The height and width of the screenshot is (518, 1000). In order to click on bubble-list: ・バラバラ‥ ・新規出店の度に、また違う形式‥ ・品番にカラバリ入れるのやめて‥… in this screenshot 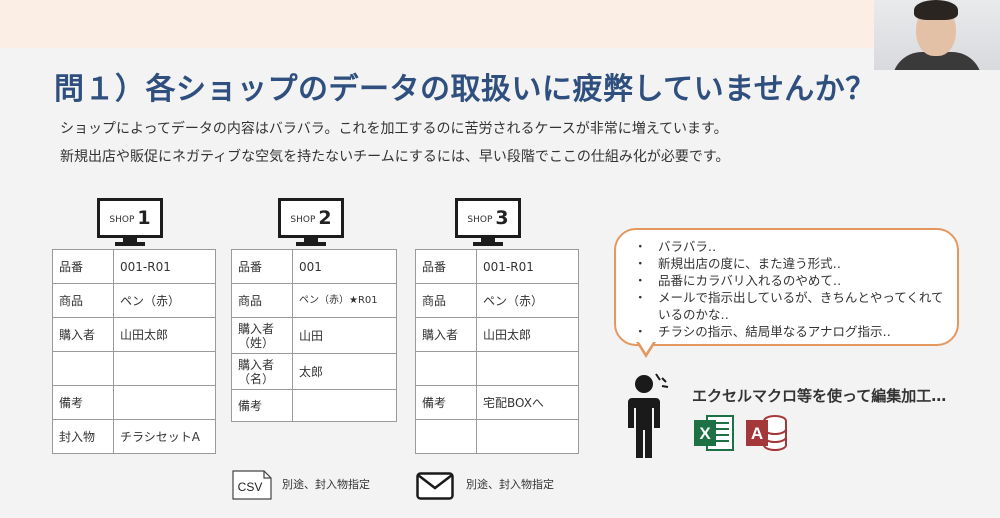, I will do `click(793, 289)`.